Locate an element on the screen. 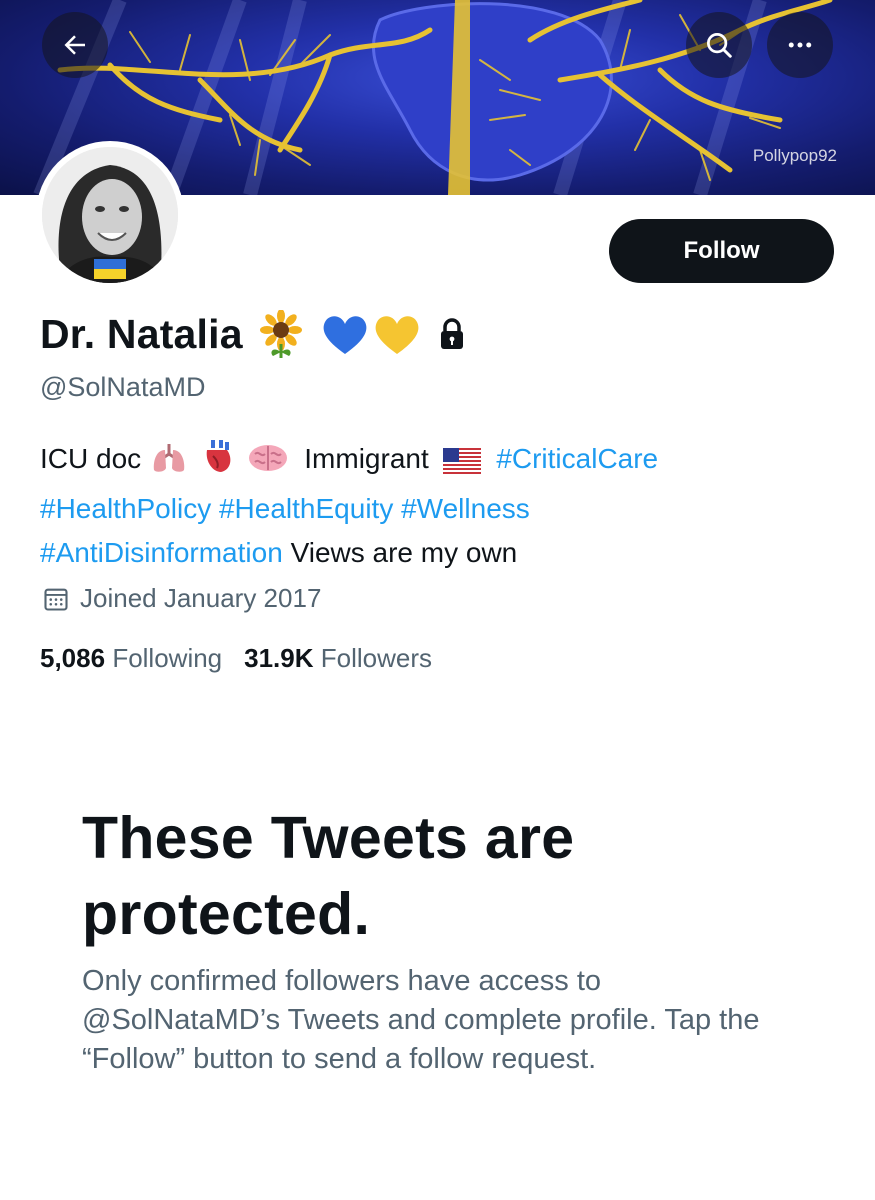 The image size is (875, 1200). hashtag-link: #HealthPolicy is located at coordinates (125, 508).